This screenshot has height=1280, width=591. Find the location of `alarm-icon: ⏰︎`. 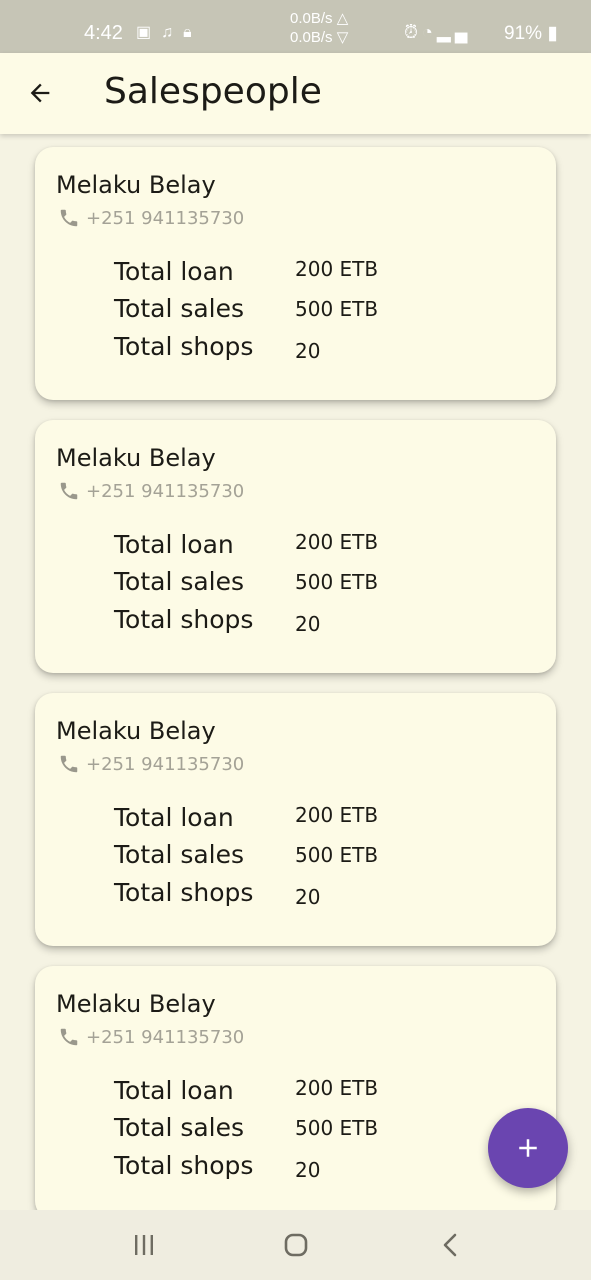

alarm-icon: ⏰︎ is located at coordinates (413, 32).